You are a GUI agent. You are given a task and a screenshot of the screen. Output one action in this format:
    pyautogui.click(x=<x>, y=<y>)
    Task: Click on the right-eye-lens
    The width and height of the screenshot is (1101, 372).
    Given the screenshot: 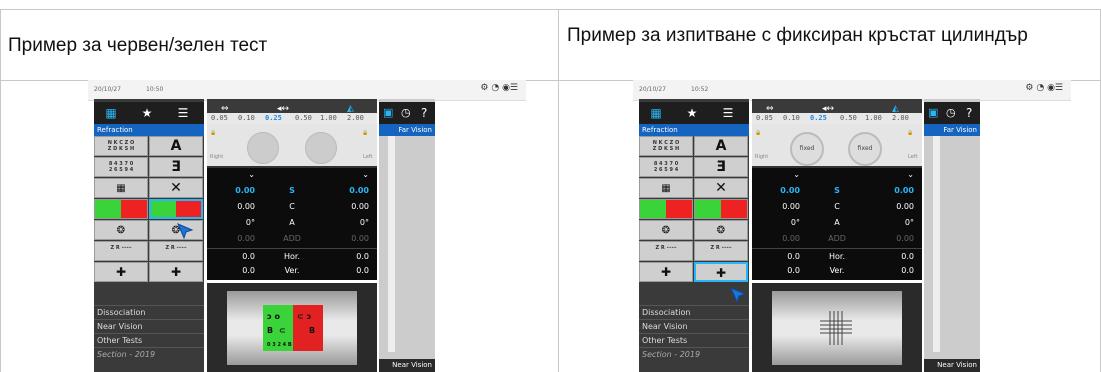 What is the action you would take?
    pyautogui.click(x=263, y=148)
    